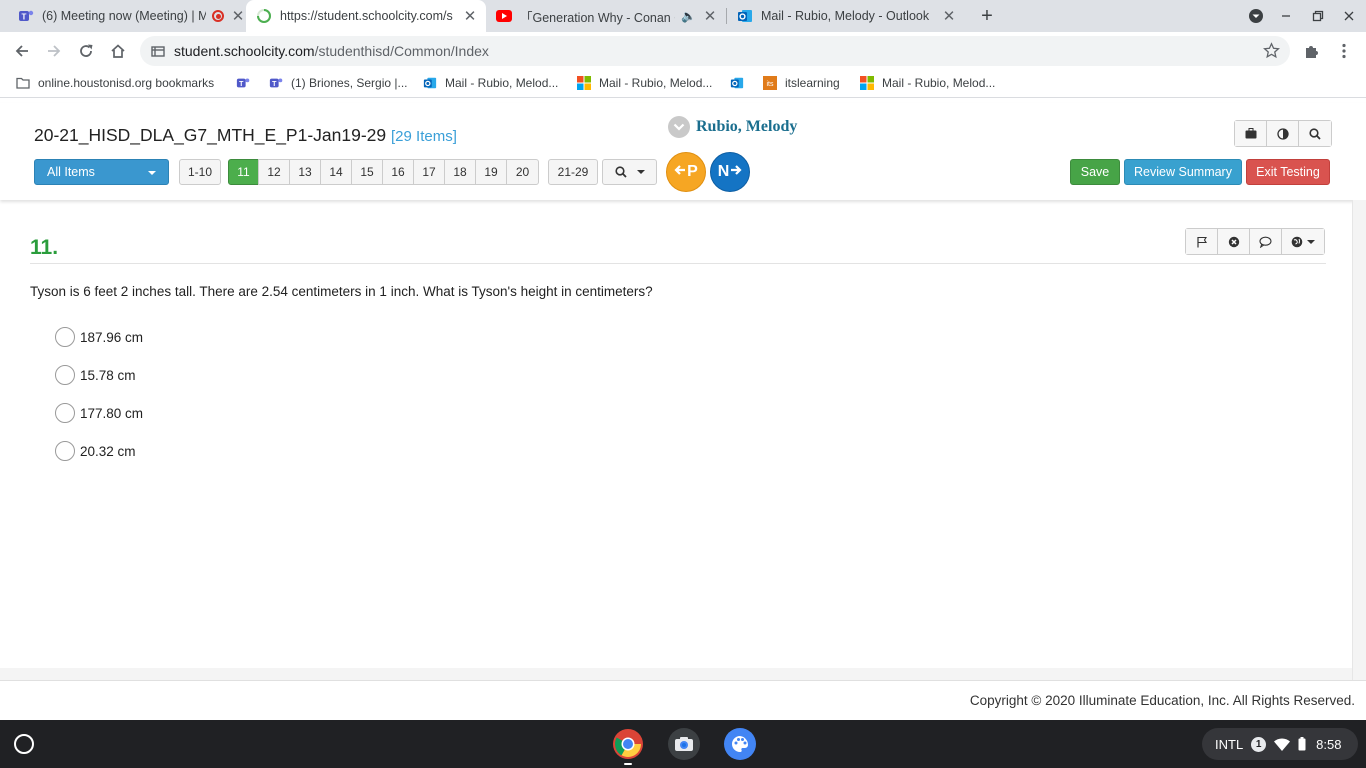  What do you see at coordinates (108, 451) in the screenshot?
I see `answer-label: 20.32 cm` at bounding box center [108, 451].